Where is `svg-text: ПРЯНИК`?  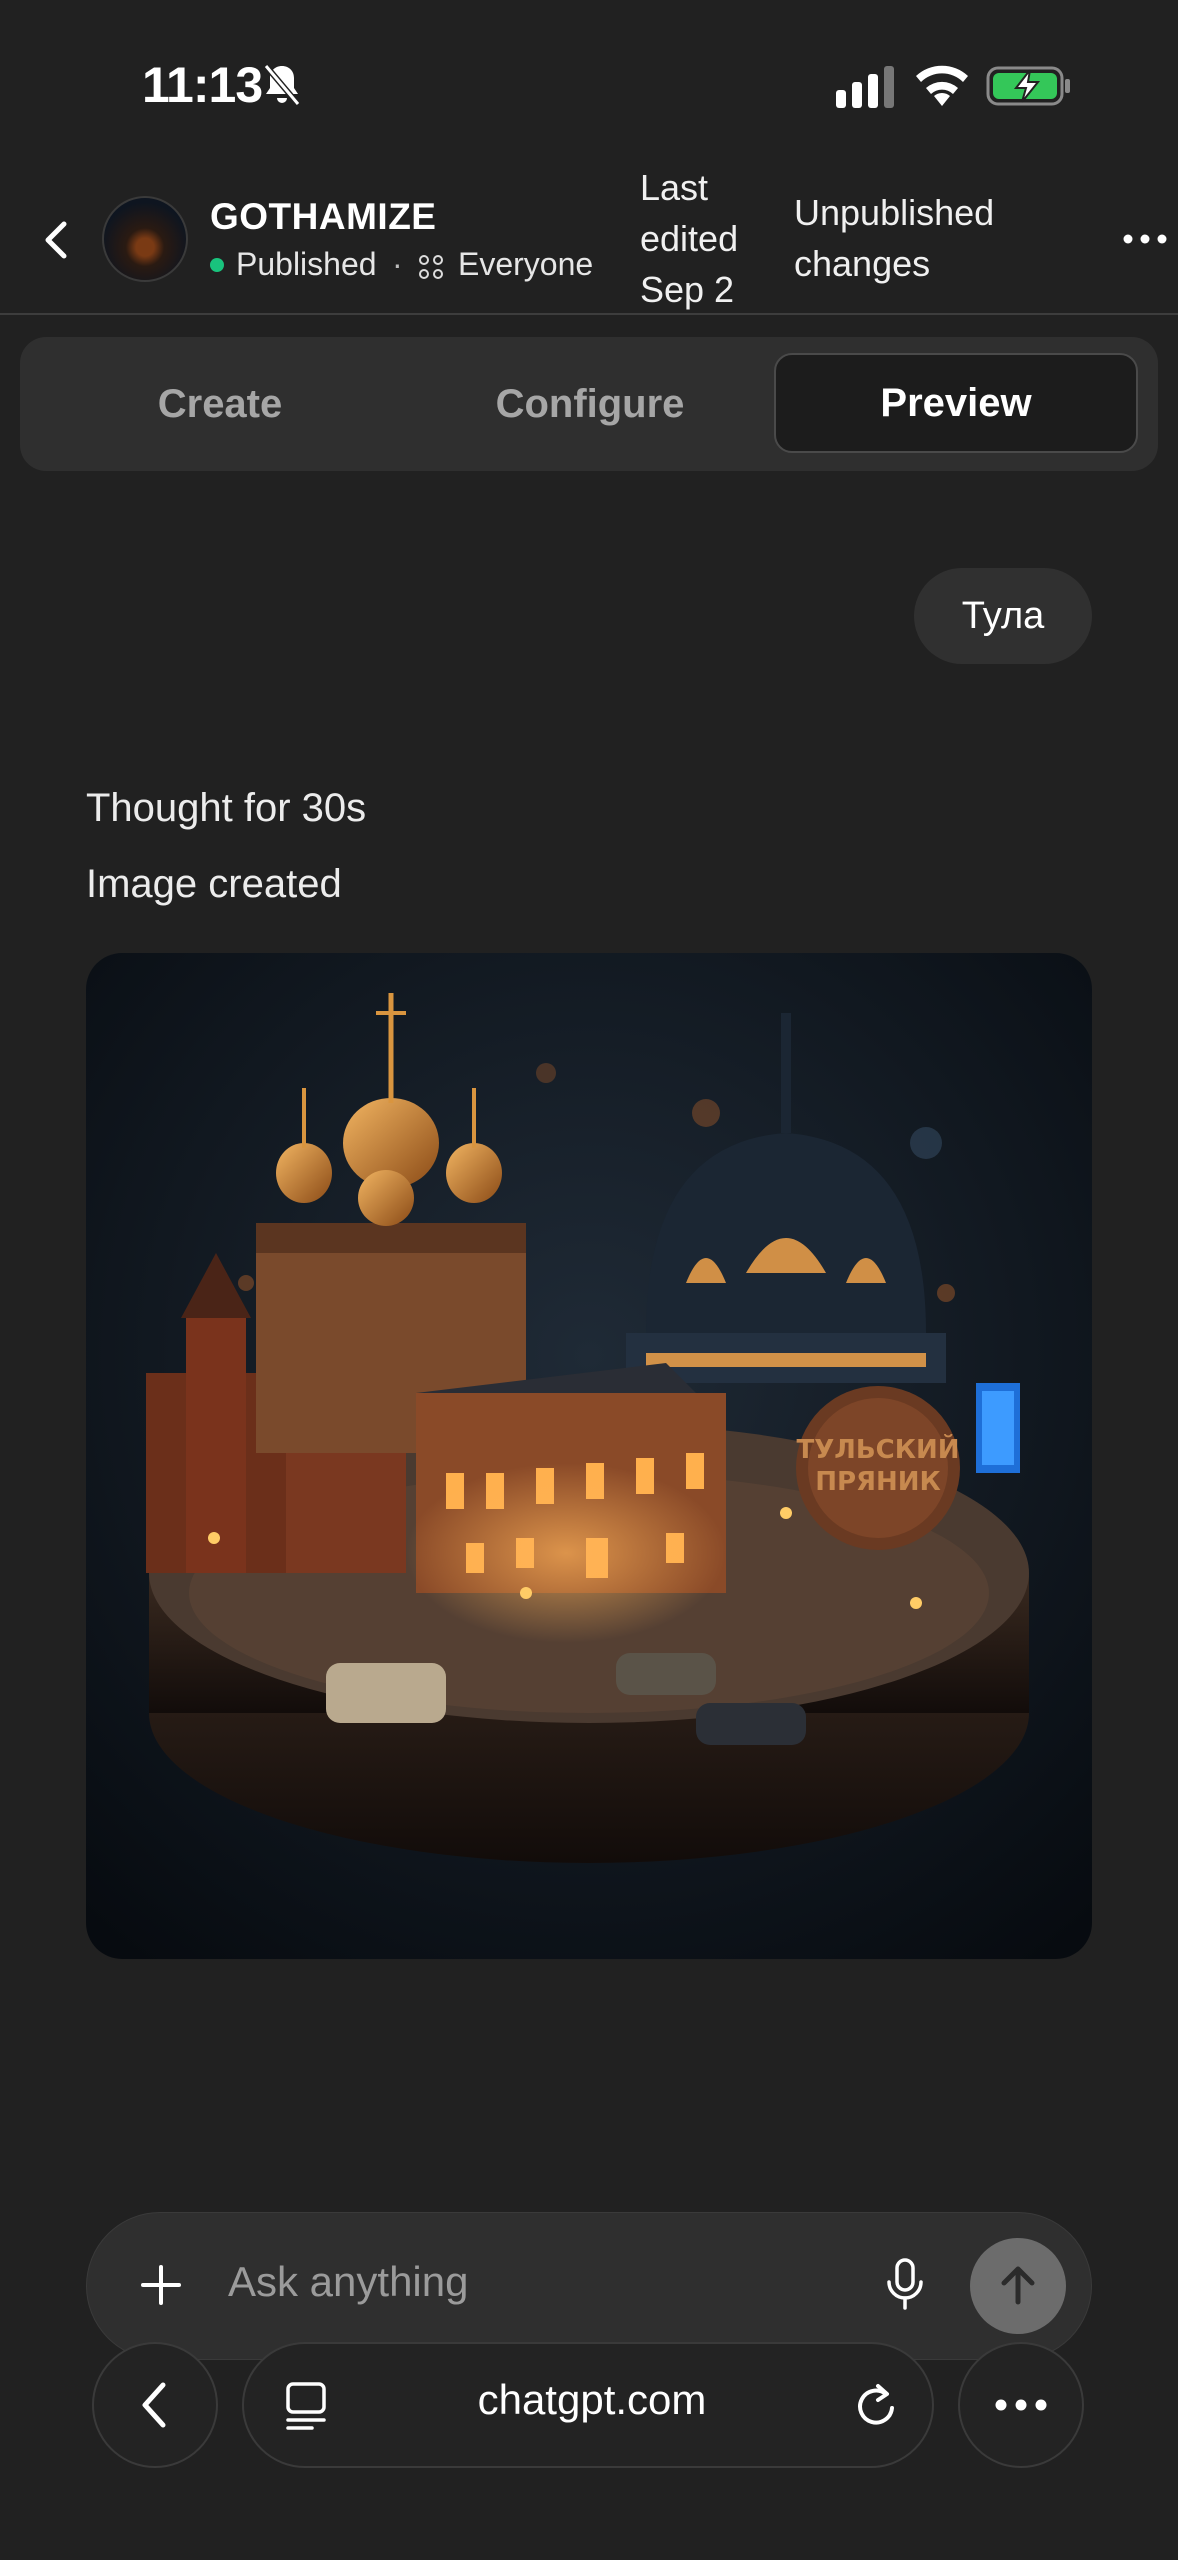
svg-text: ПРЯНИК is located at coordinates (878, 1482).